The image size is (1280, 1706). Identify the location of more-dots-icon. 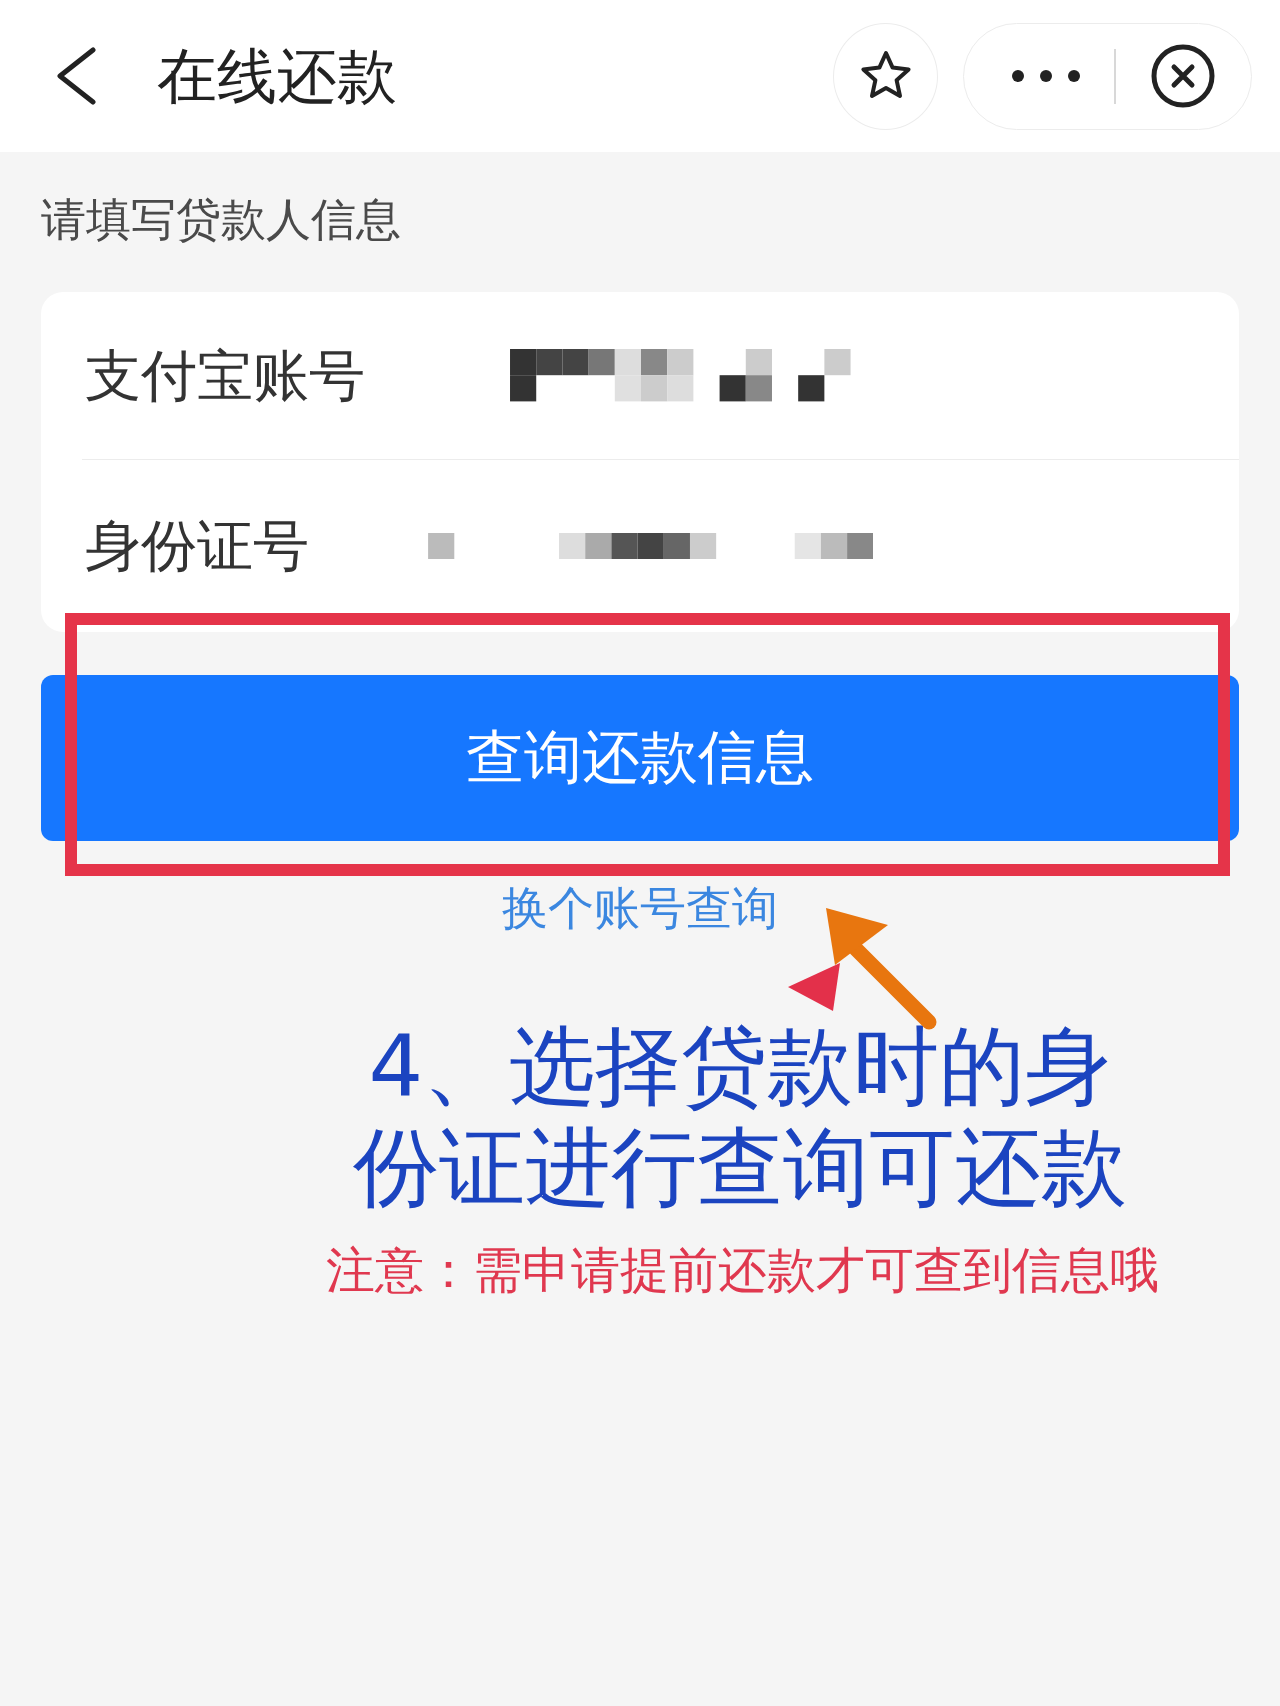
(1045, 76).